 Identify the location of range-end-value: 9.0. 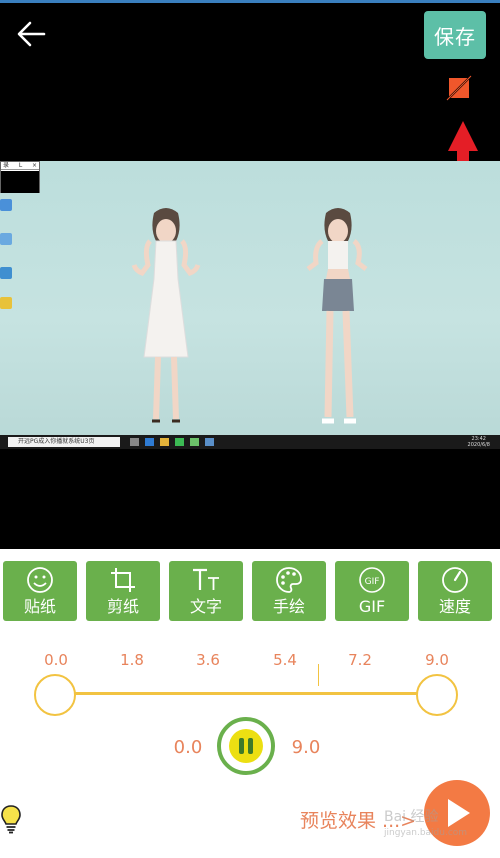
(306, 747).